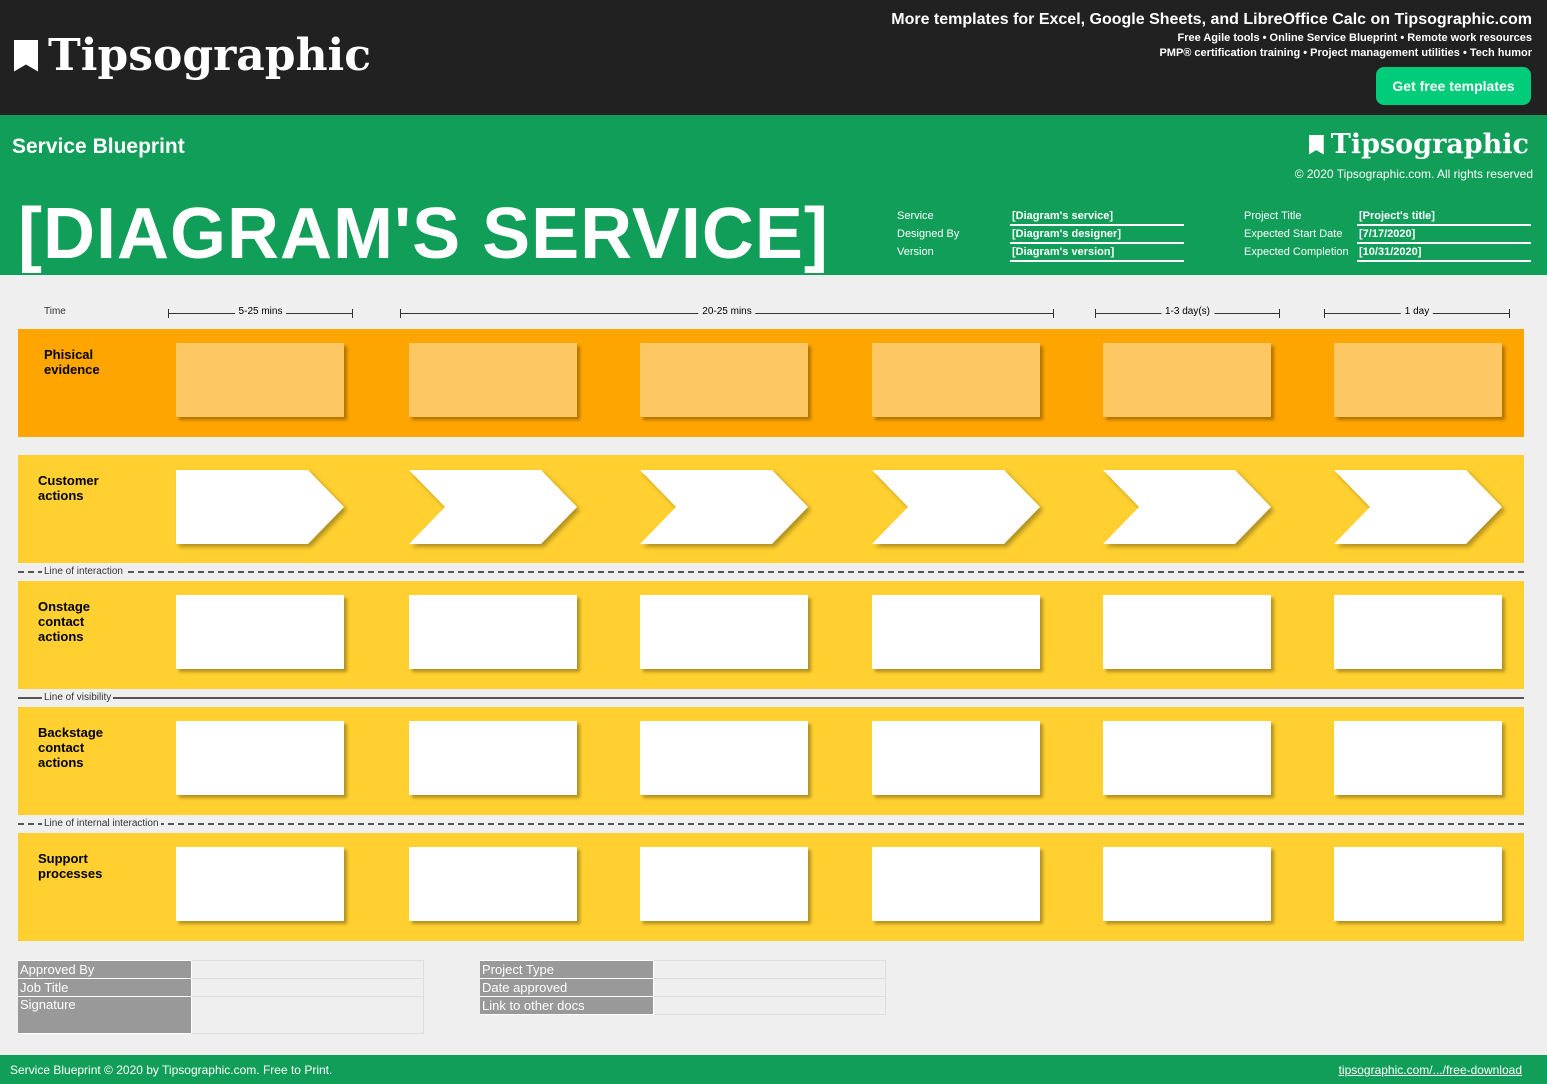 The width and height of the screenshot is (1547, 1084). I want to click on approval-table-left: Approved By Job Title Signature, so click(221, 997).